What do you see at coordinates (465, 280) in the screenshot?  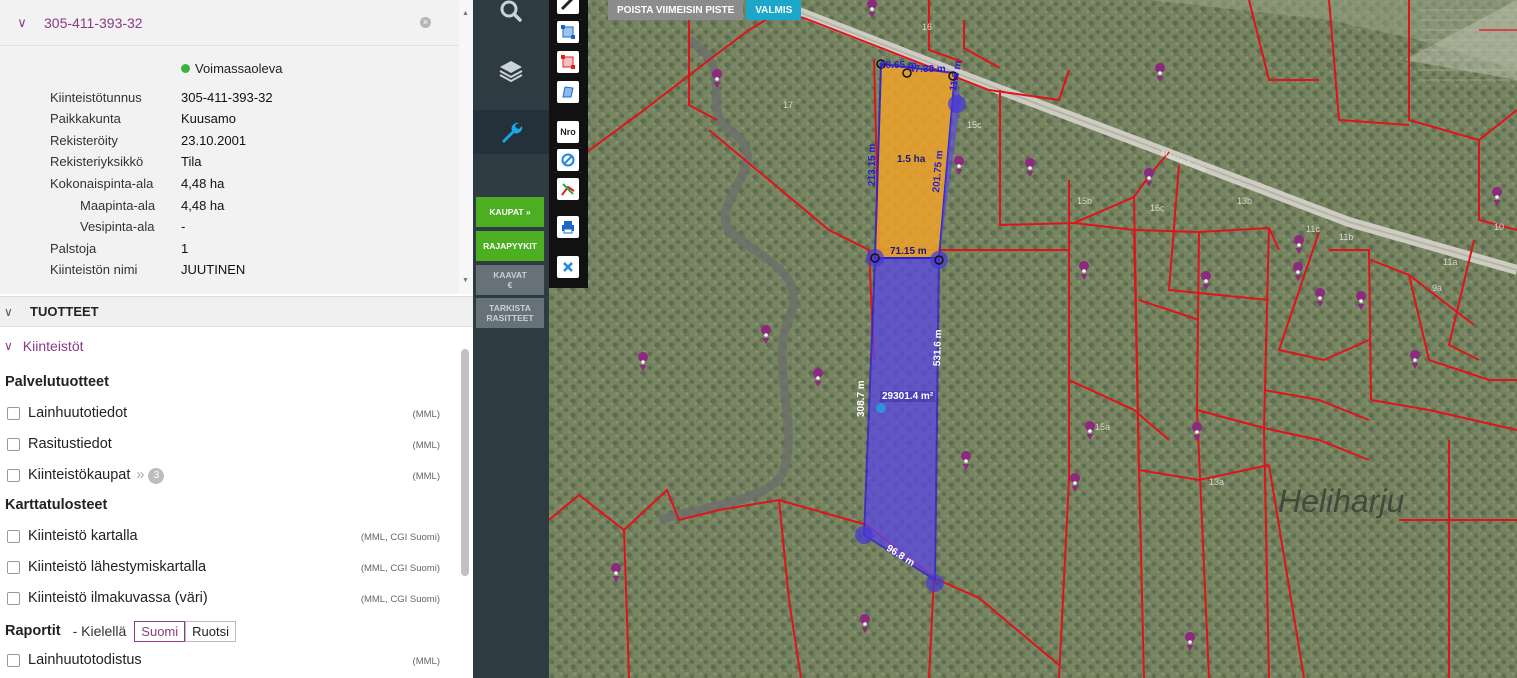 I see `scroll-down-icon: ▼` at bounding box center [465, 280].